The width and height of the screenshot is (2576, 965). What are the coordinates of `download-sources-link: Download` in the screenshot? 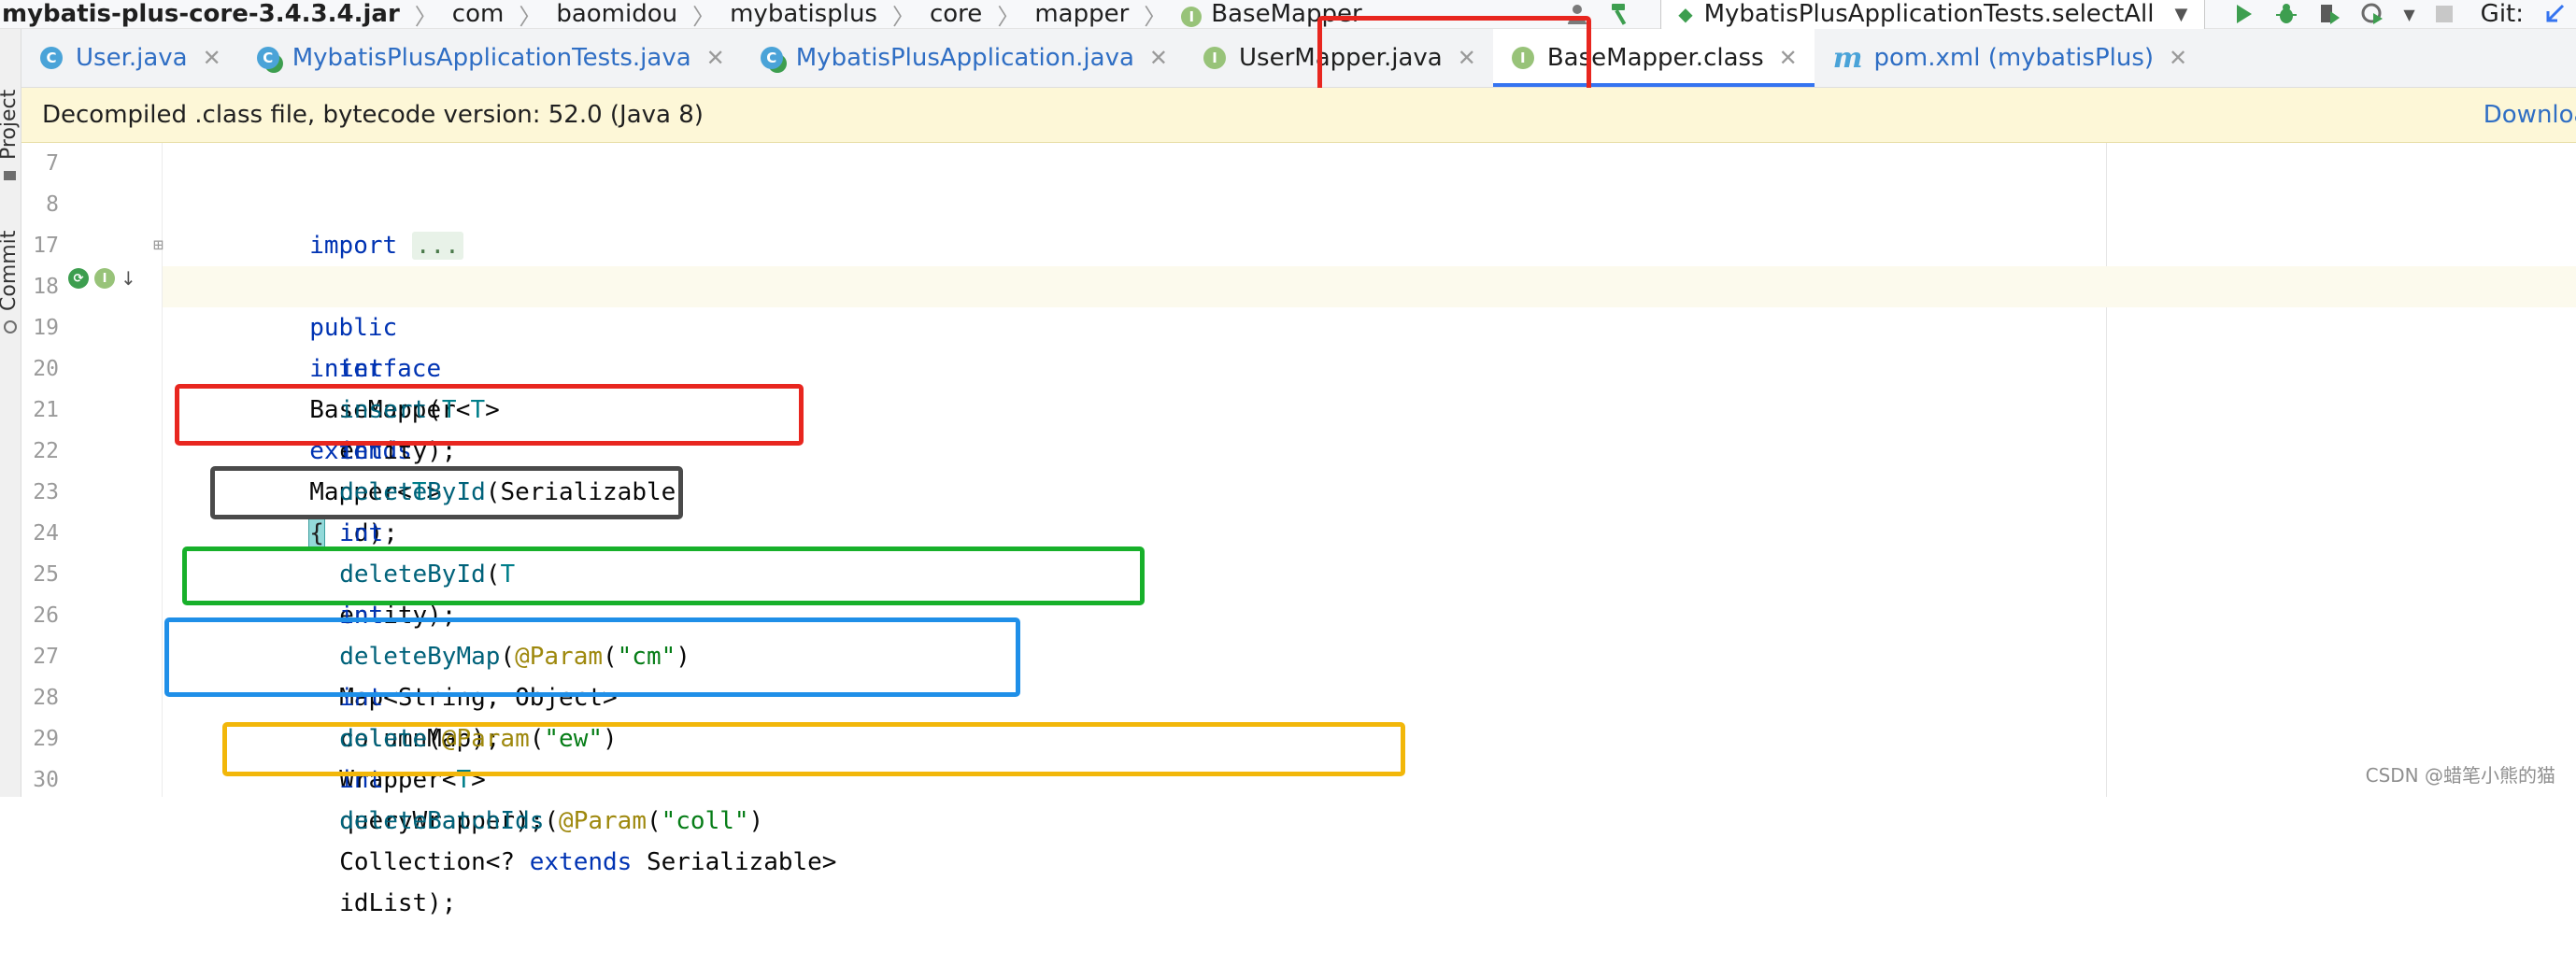 It's located at (2529, 115).